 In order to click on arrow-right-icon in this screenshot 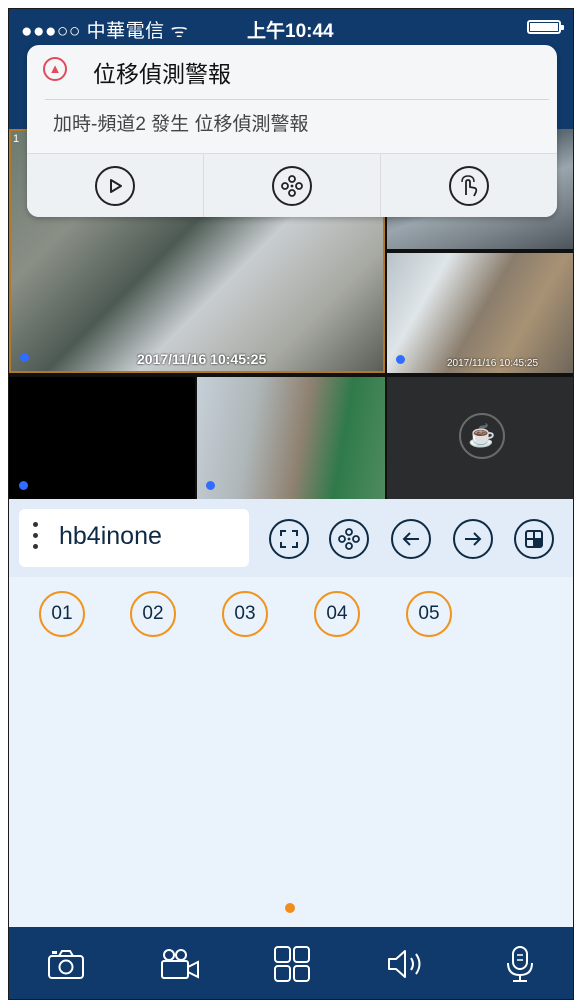, I will do `click(473, 539)`.